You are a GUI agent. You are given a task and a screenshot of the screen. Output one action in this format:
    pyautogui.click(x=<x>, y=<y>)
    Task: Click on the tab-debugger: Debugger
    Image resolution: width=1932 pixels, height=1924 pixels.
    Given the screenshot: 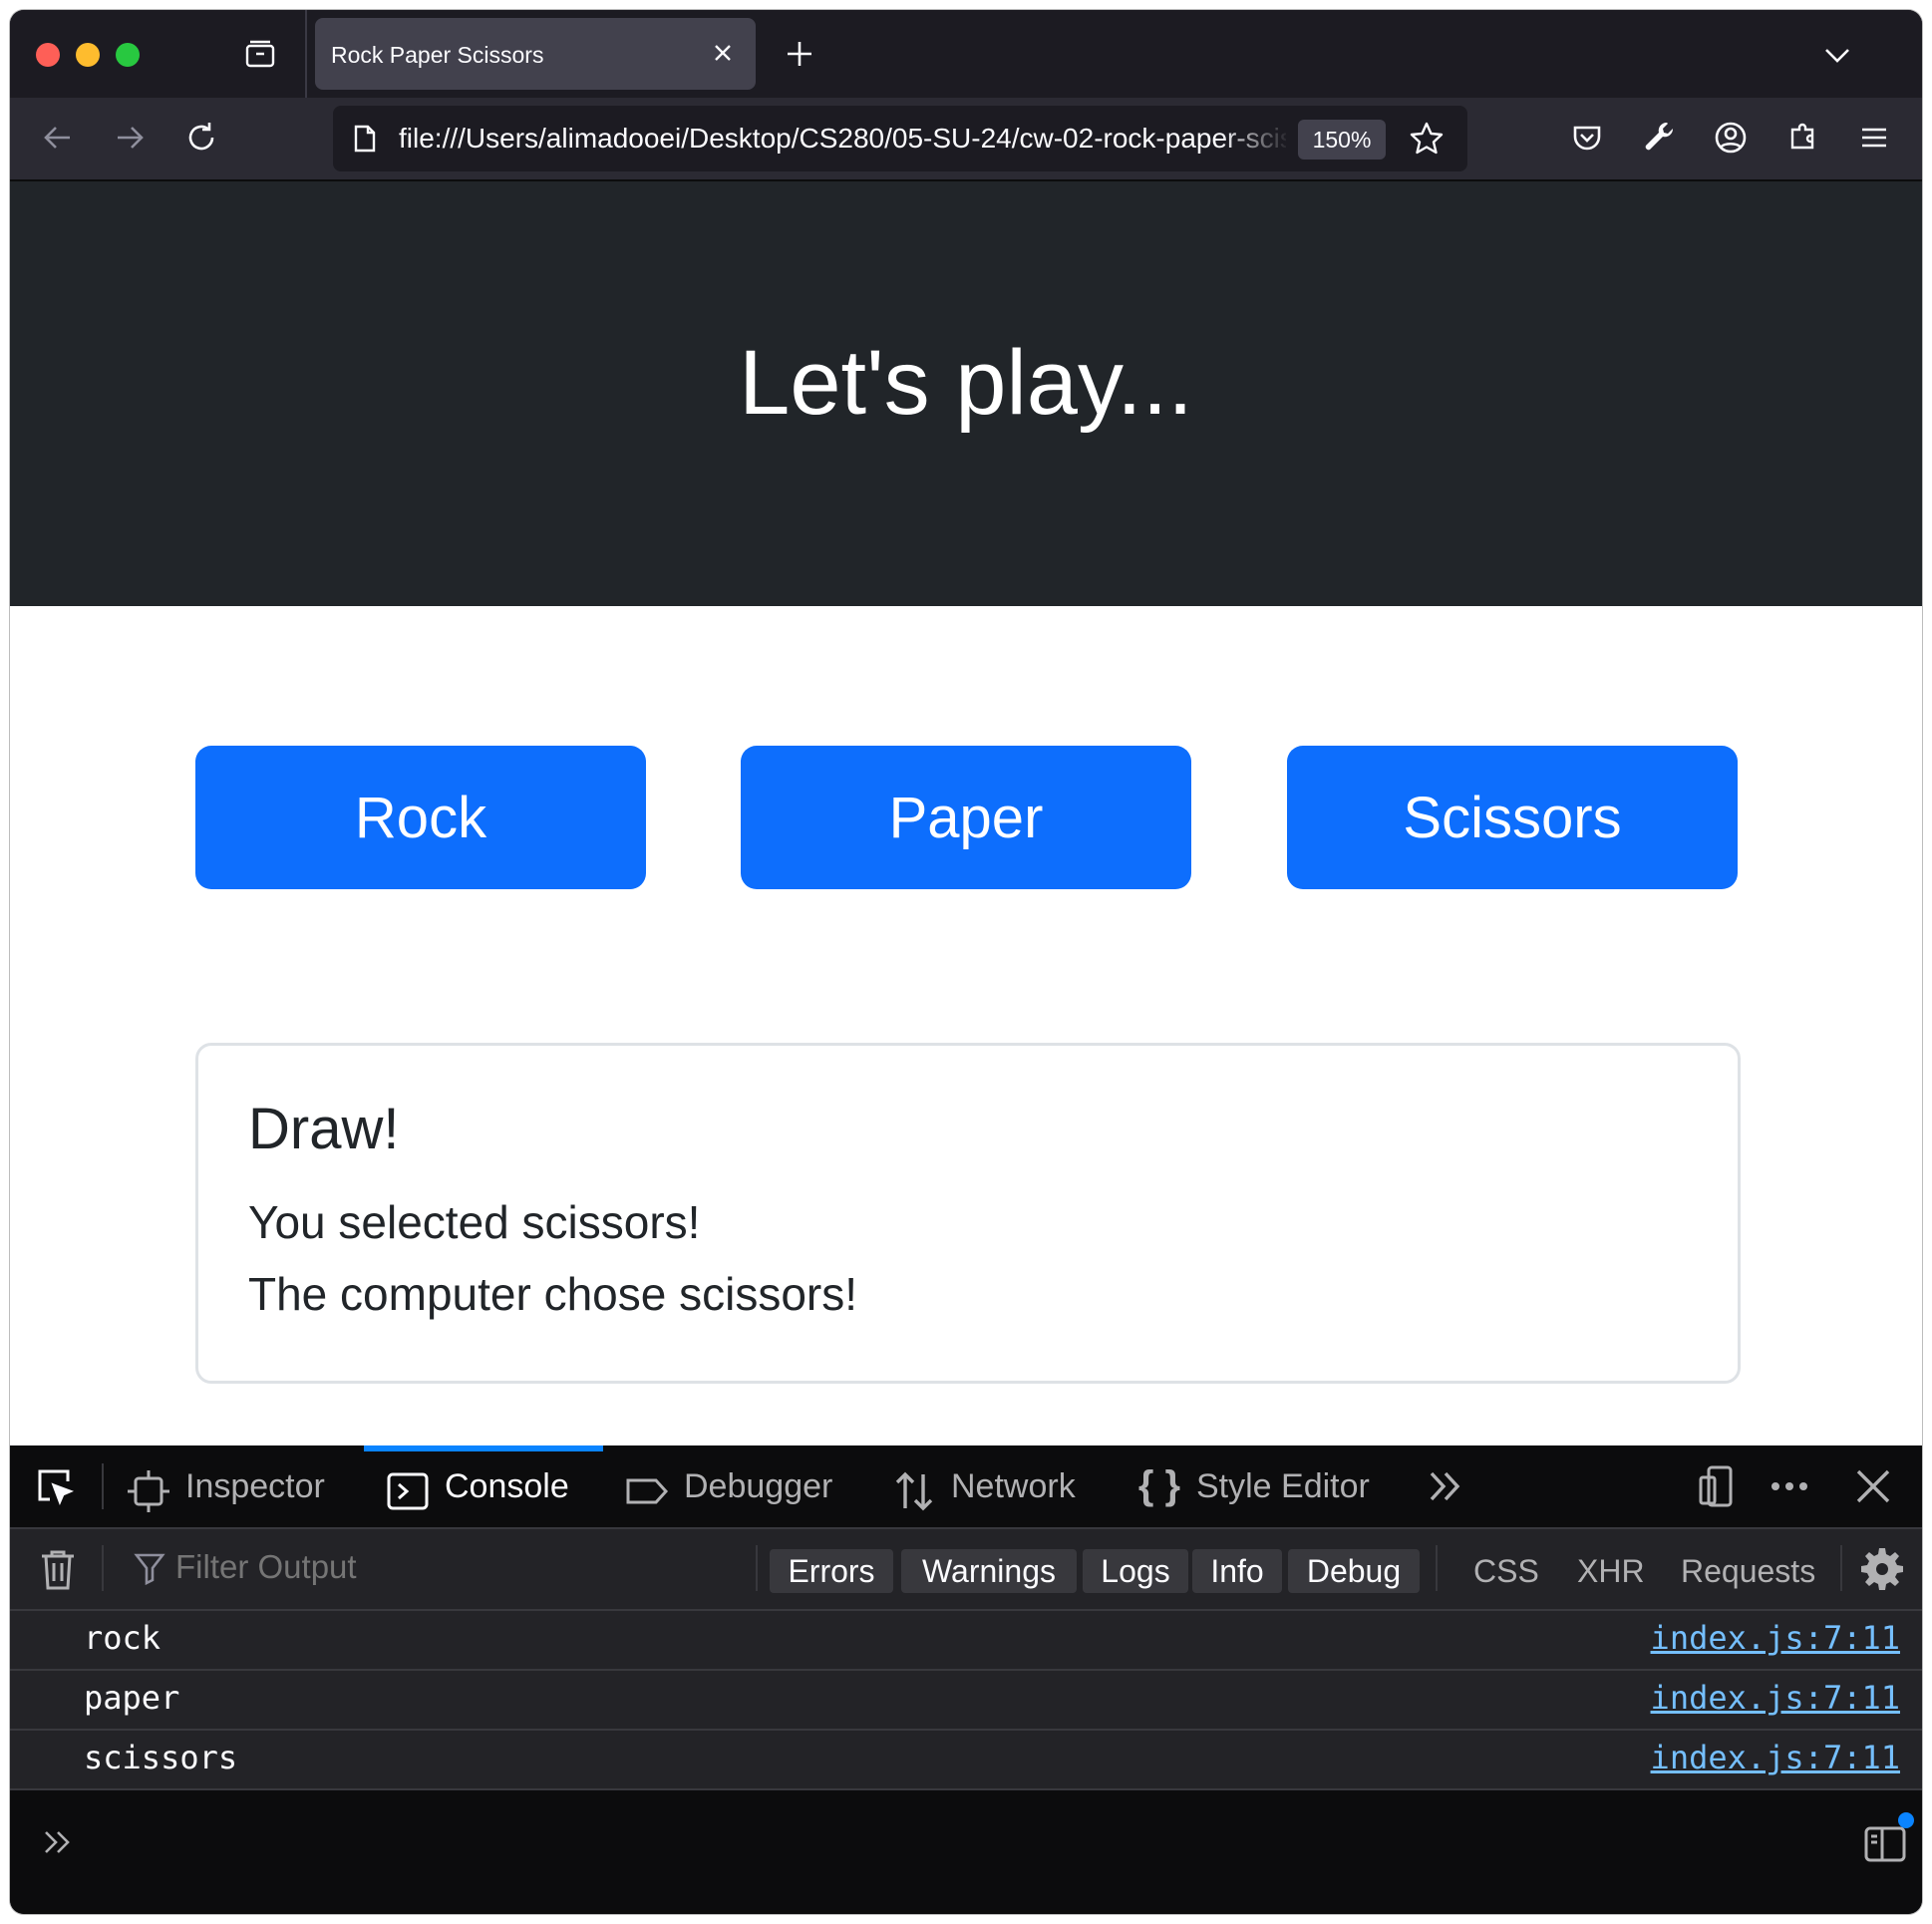 What is the action you would take?
    pyautogui.click(x=728, y=1486)
    